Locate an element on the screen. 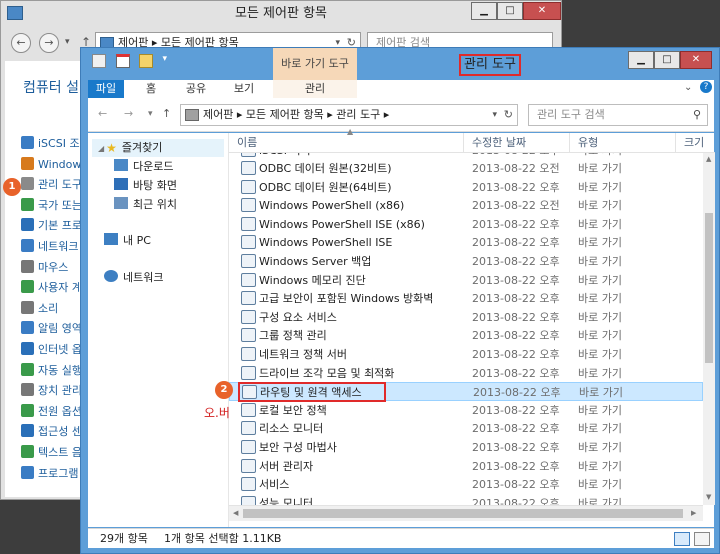 This screenshot has height=554, width=720. up-arrow-icon: ↑ is located at coordinates (166, 113).